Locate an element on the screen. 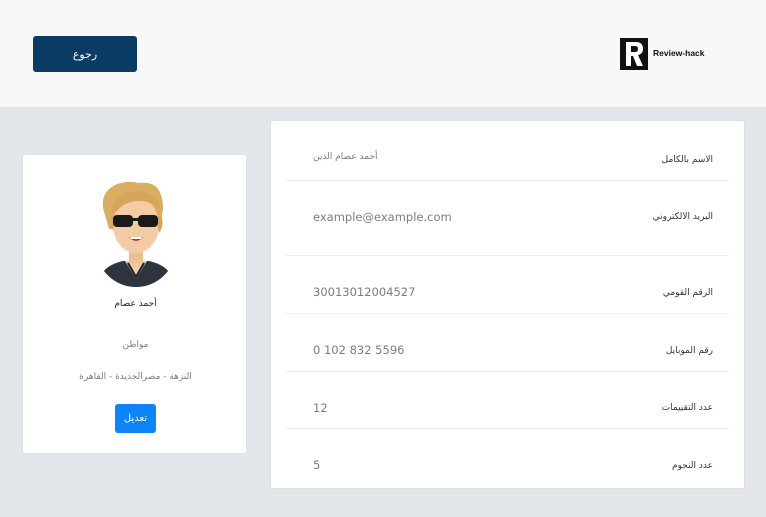  logo-icon is located at coordinates (634, 54).